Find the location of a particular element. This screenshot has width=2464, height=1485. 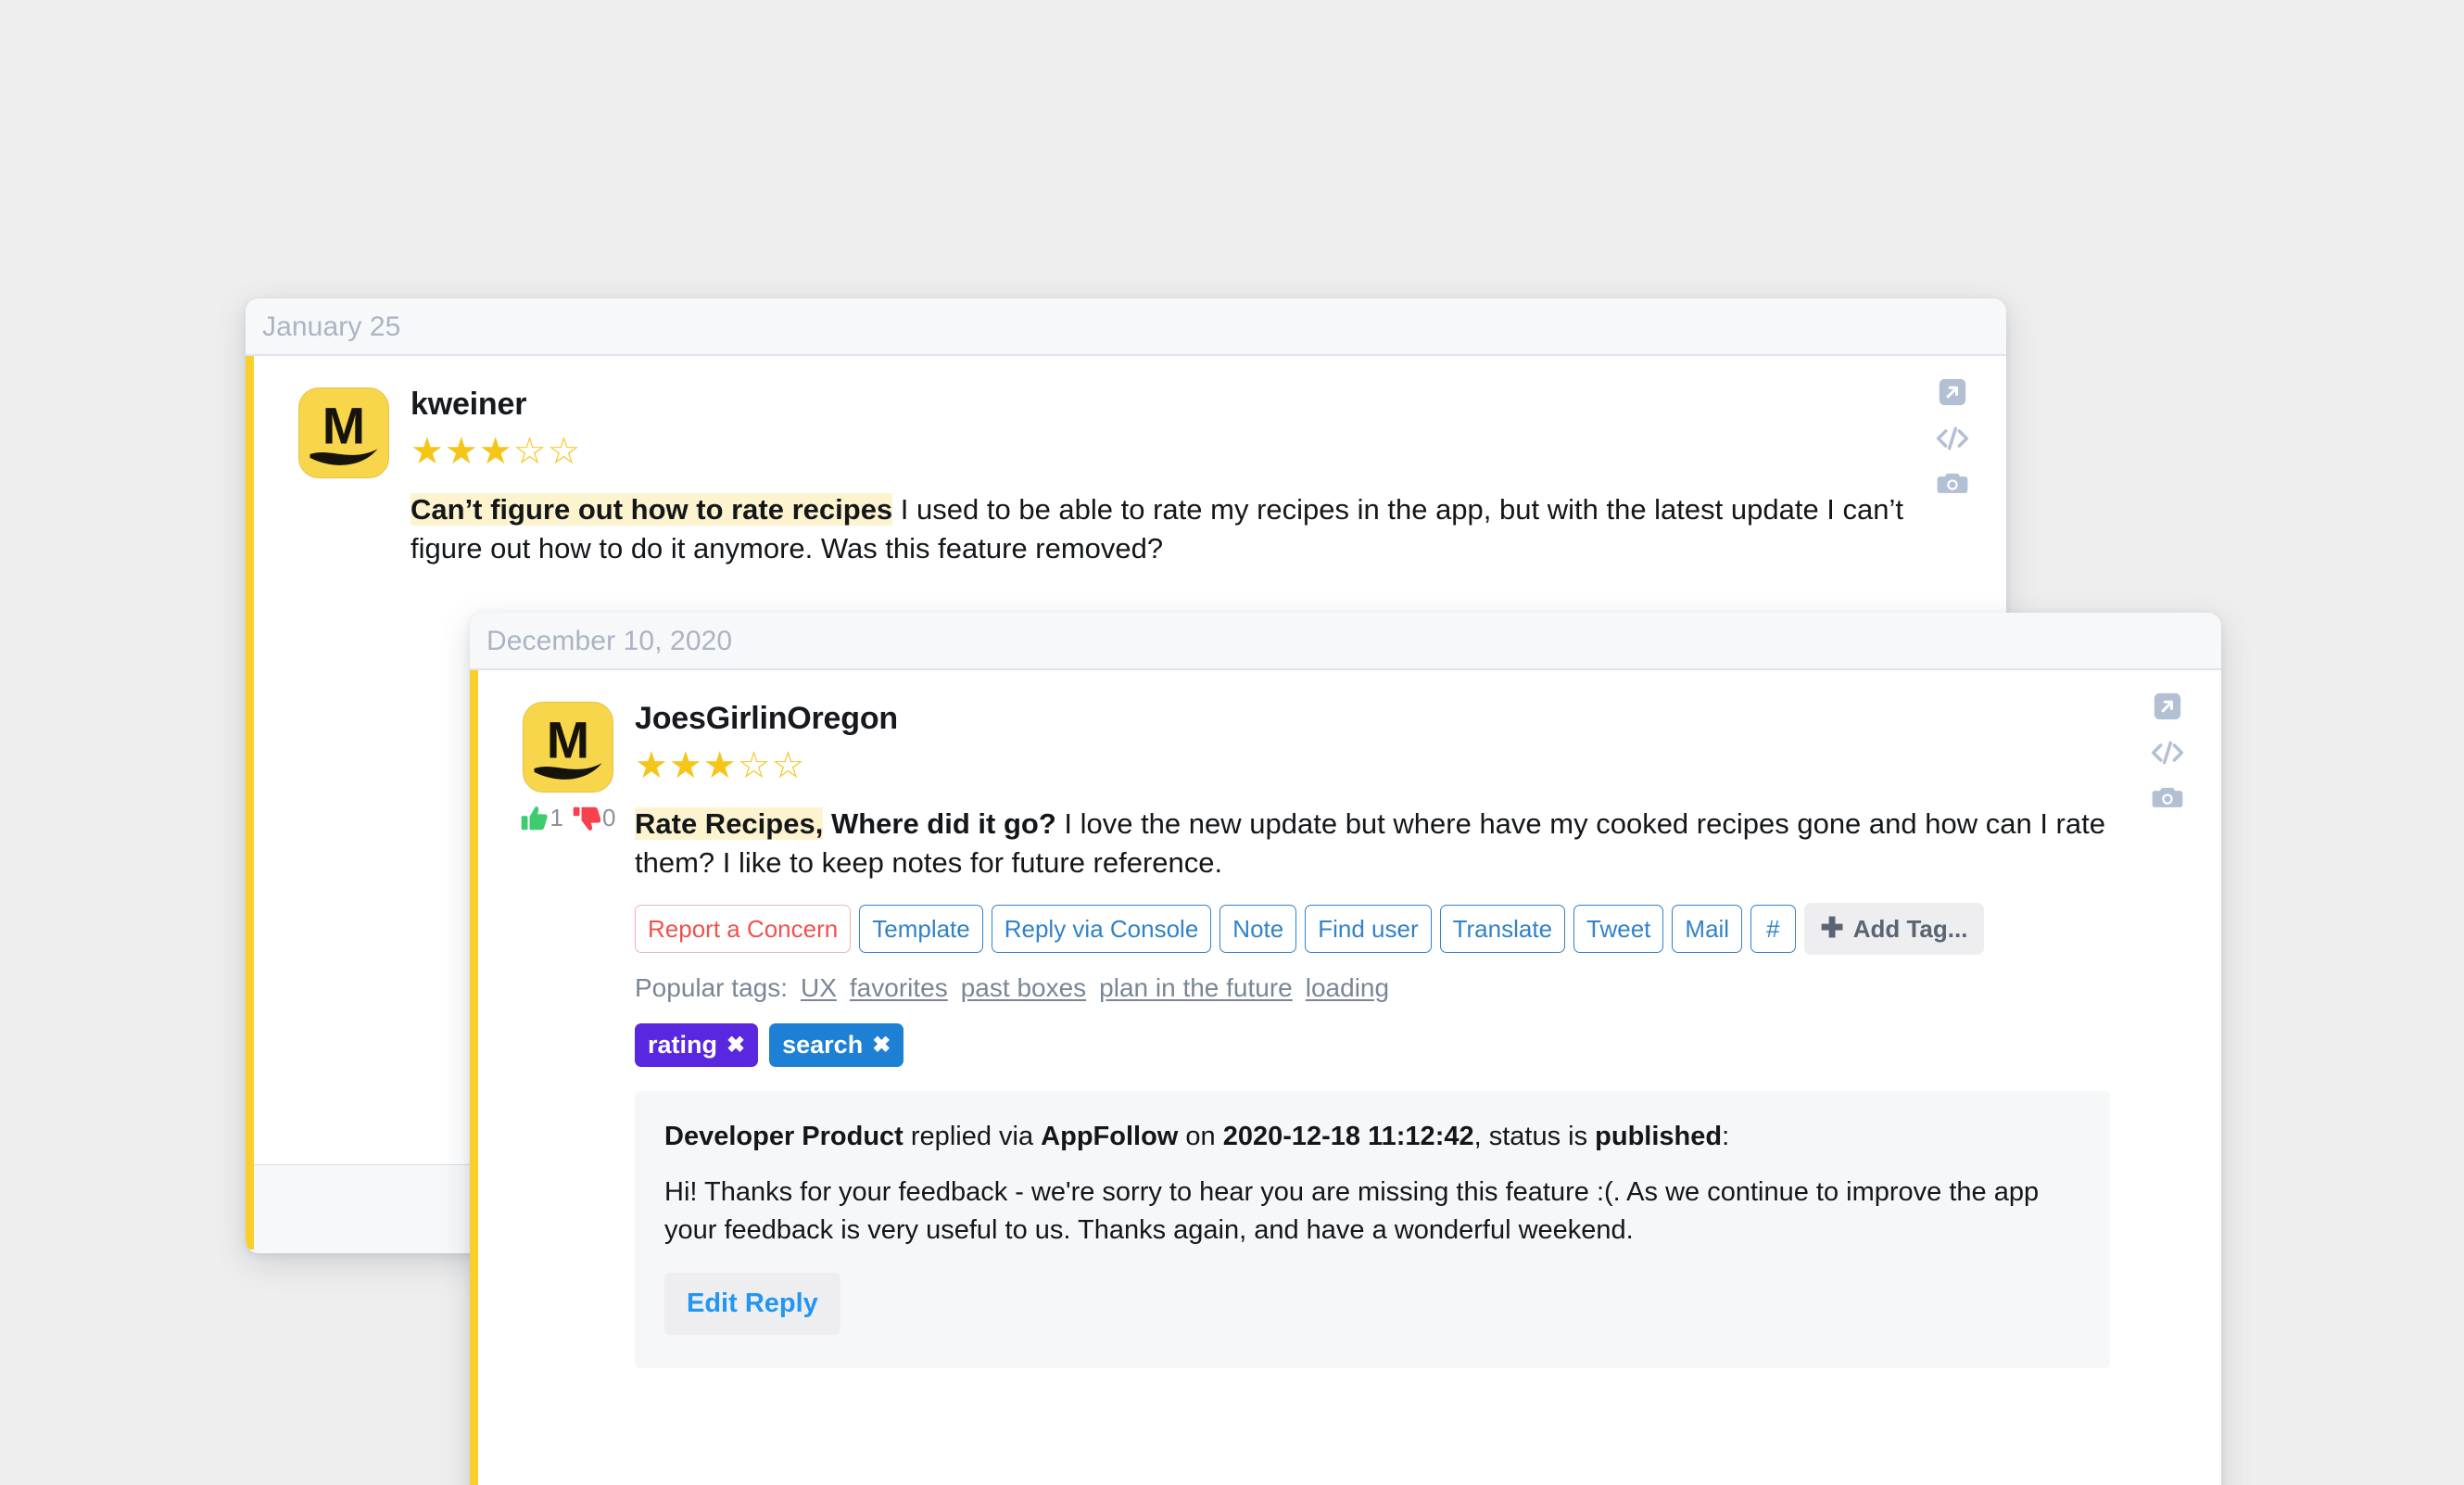

find-user-button: Find user is located at coordinates (1369, 930).